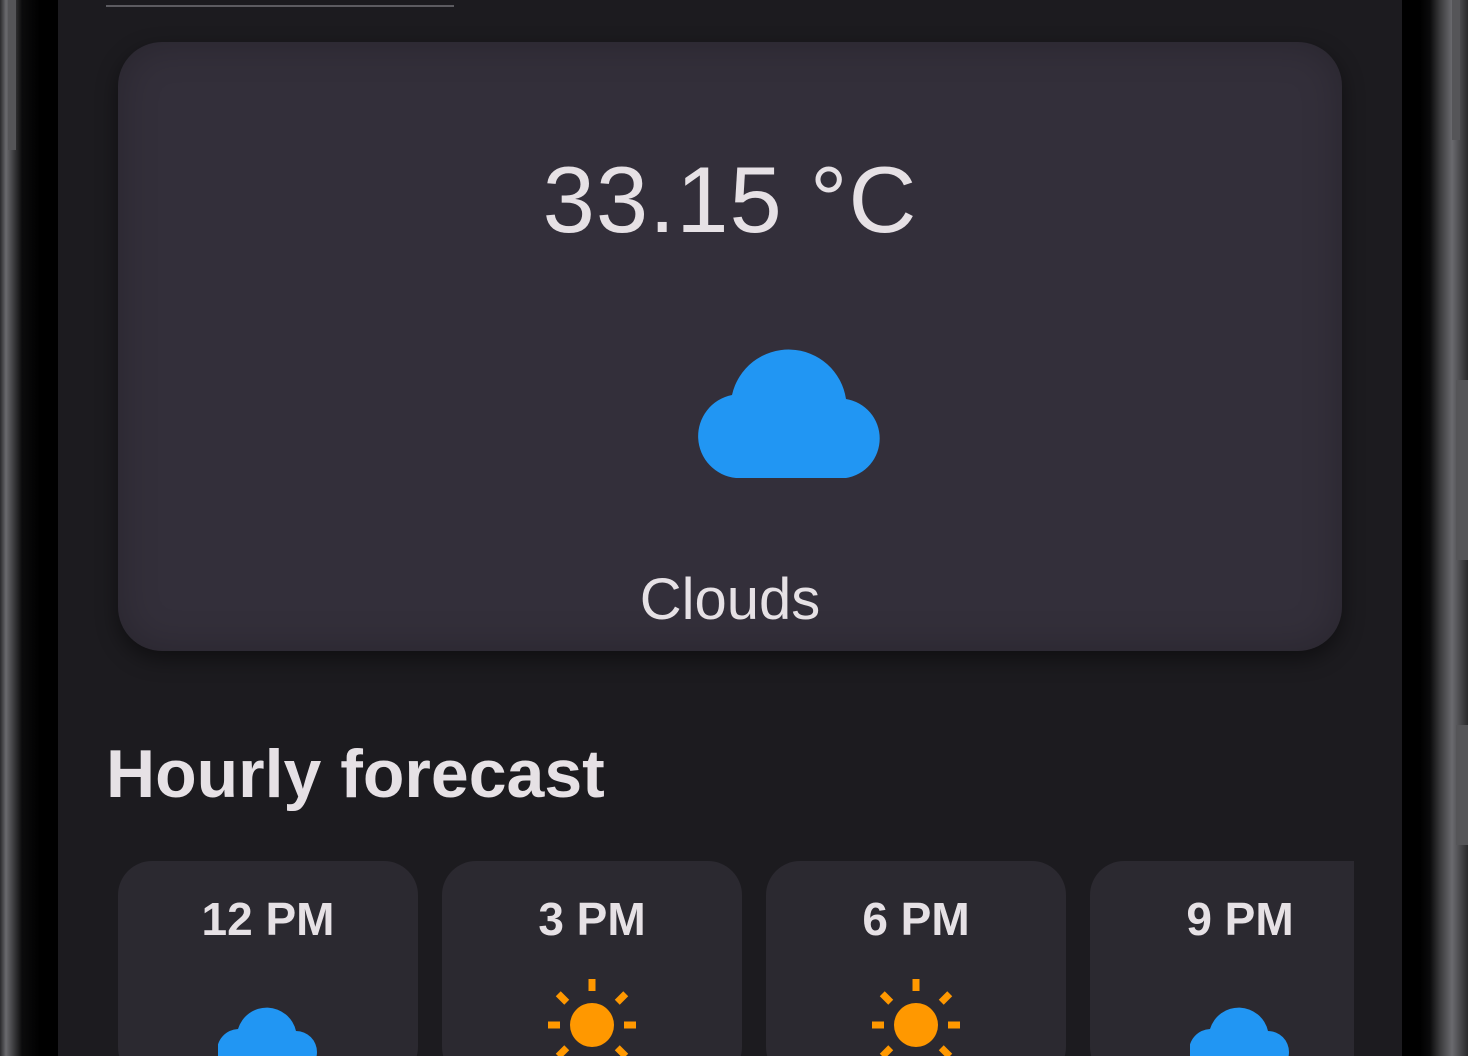 This screenshot has width=1468, height=1056. Describe the element at coordinates (916, 919) in the screenshot. I see `hourly-time: 6 PM` at that location.